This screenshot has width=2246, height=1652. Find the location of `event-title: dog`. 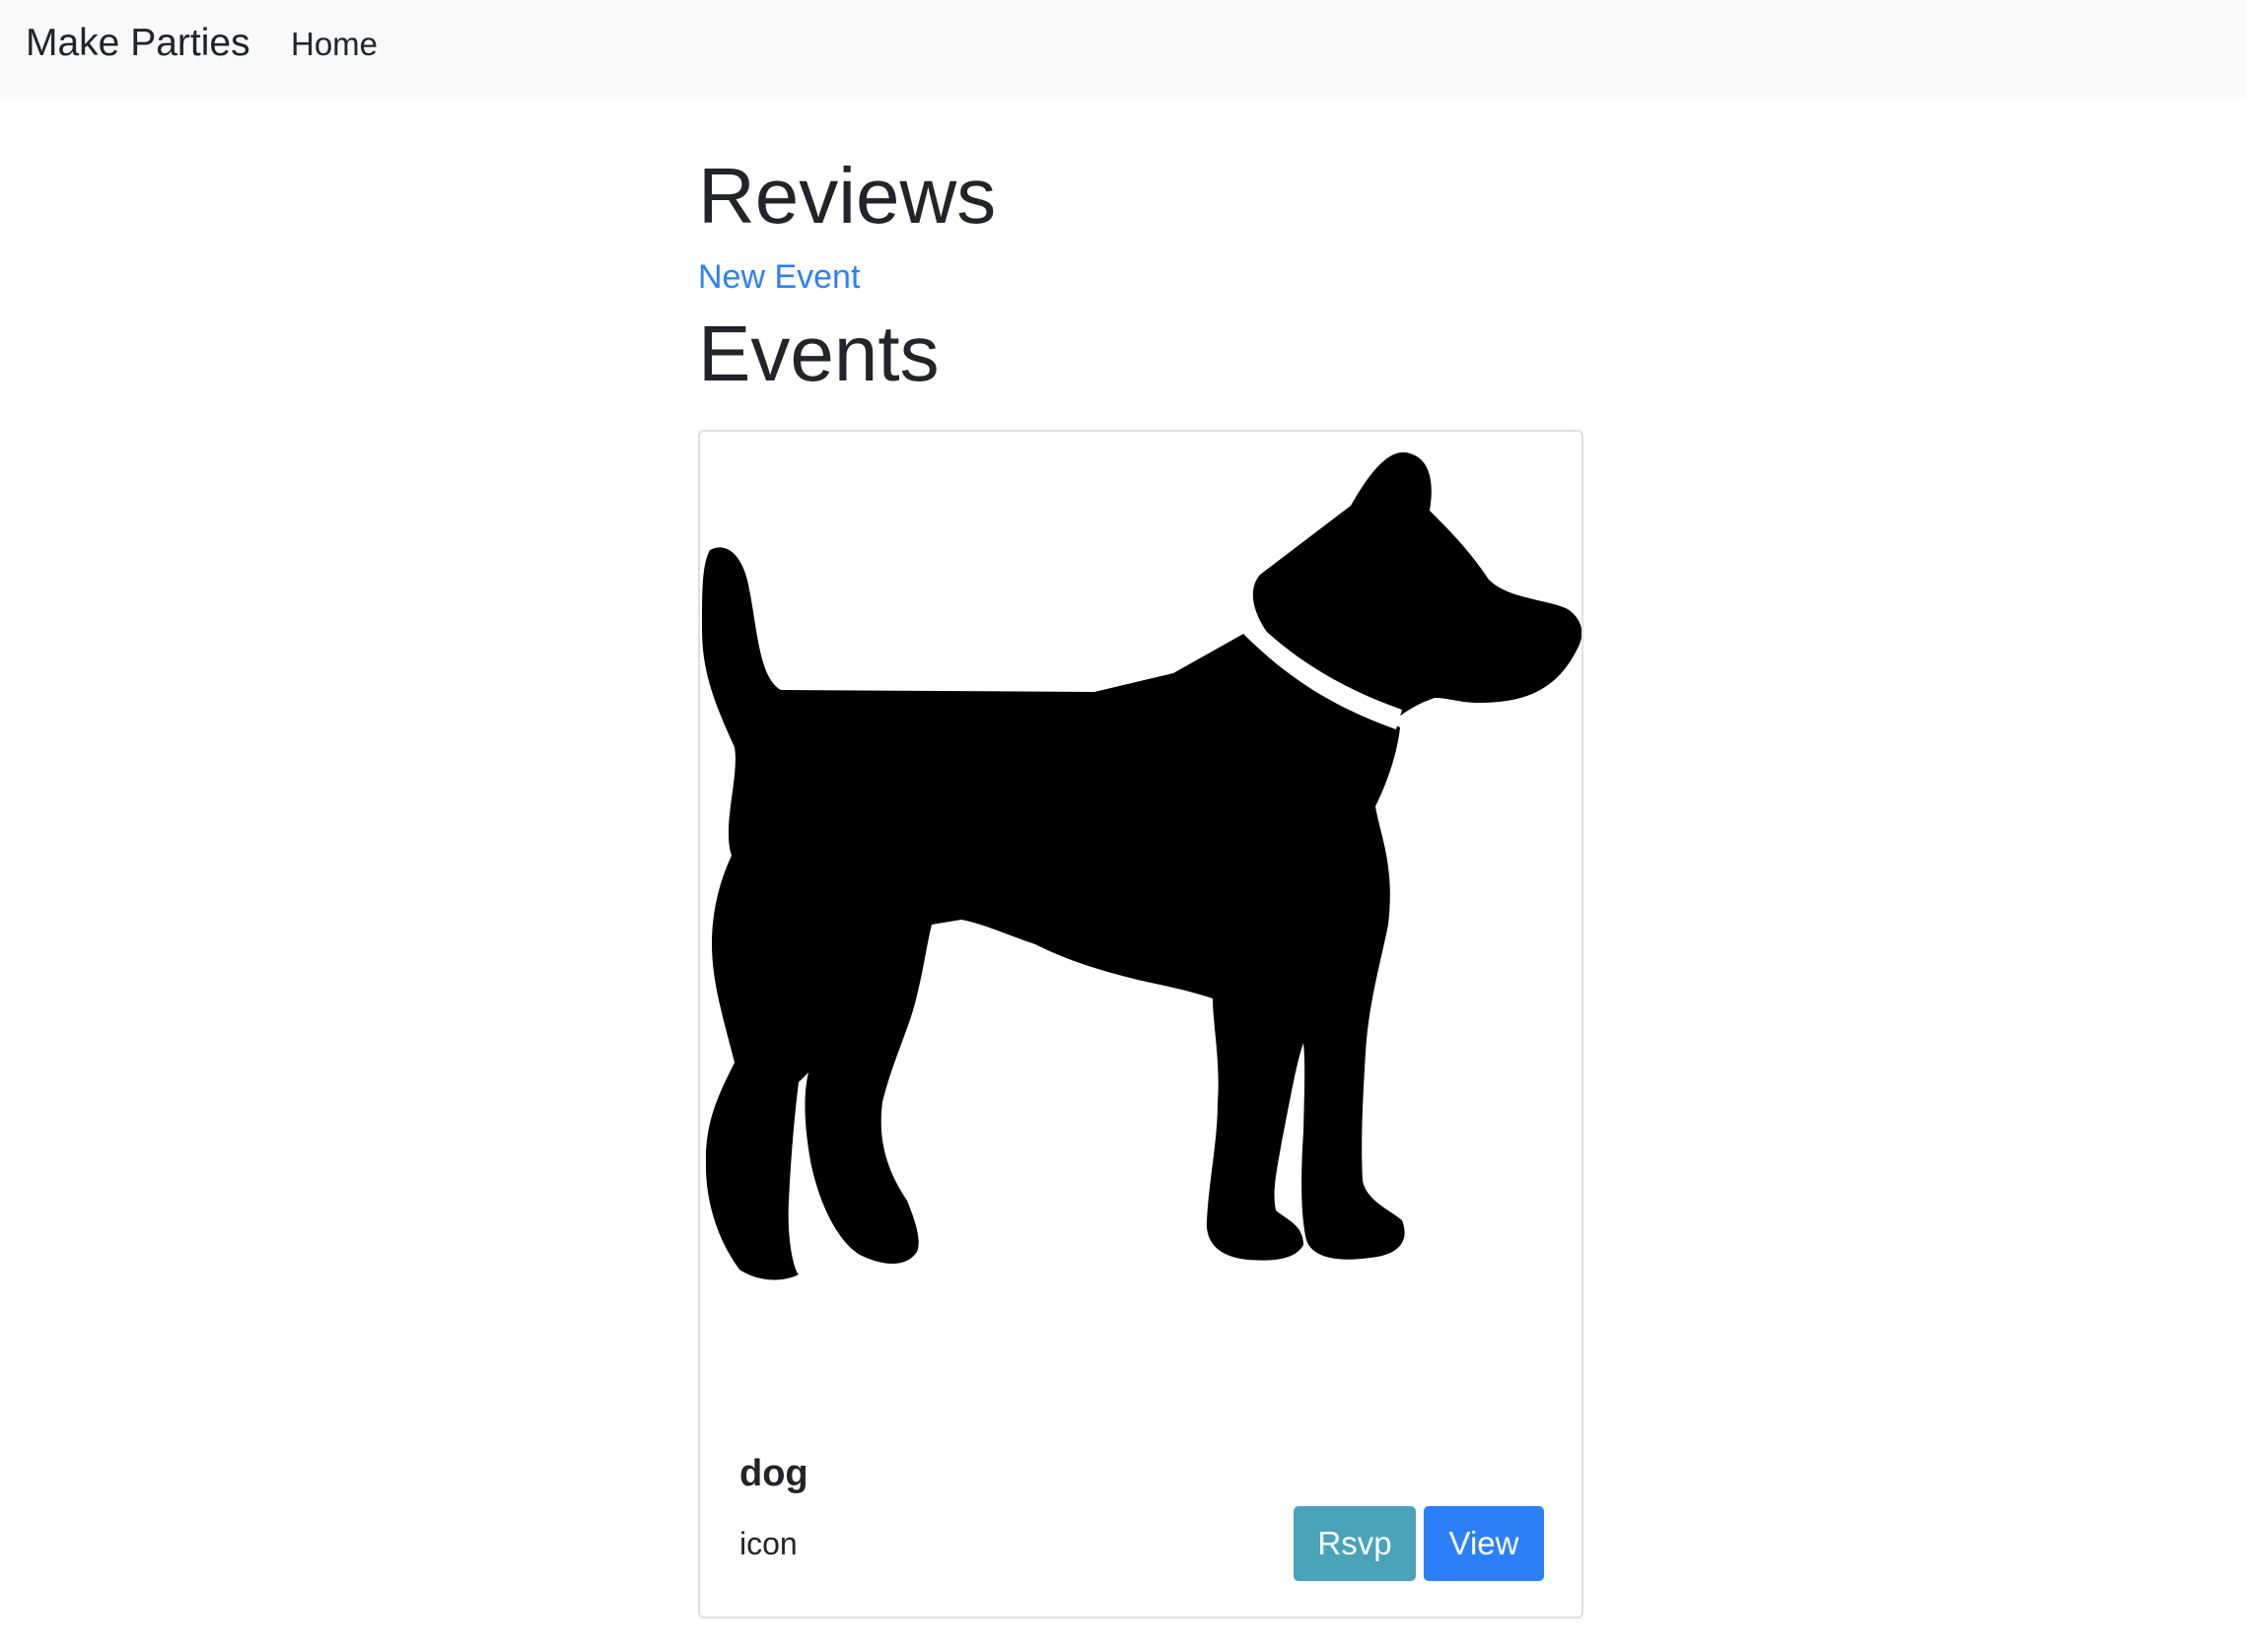

event-title: dog is located at coordinates (773, 1473).